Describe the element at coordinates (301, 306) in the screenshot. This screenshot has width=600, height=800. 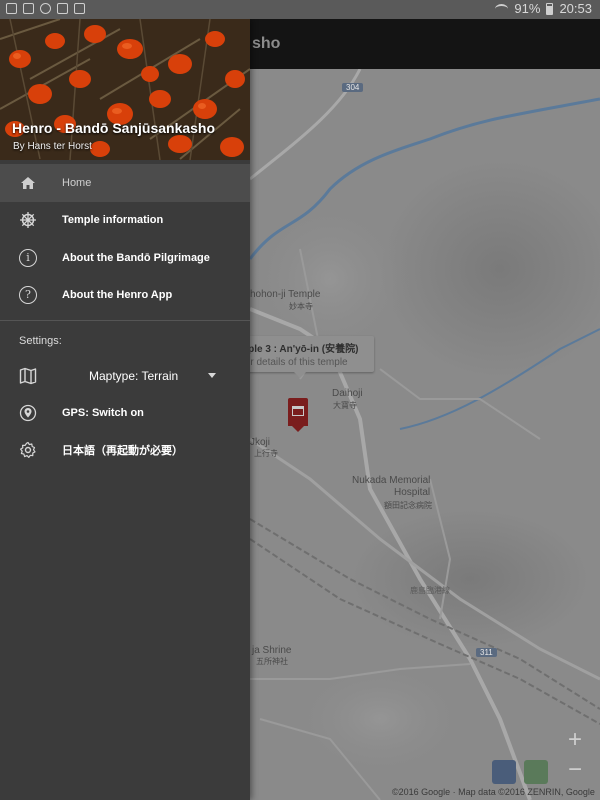
I see `map-label-hohonji-jp: 妙本寺` at that location.